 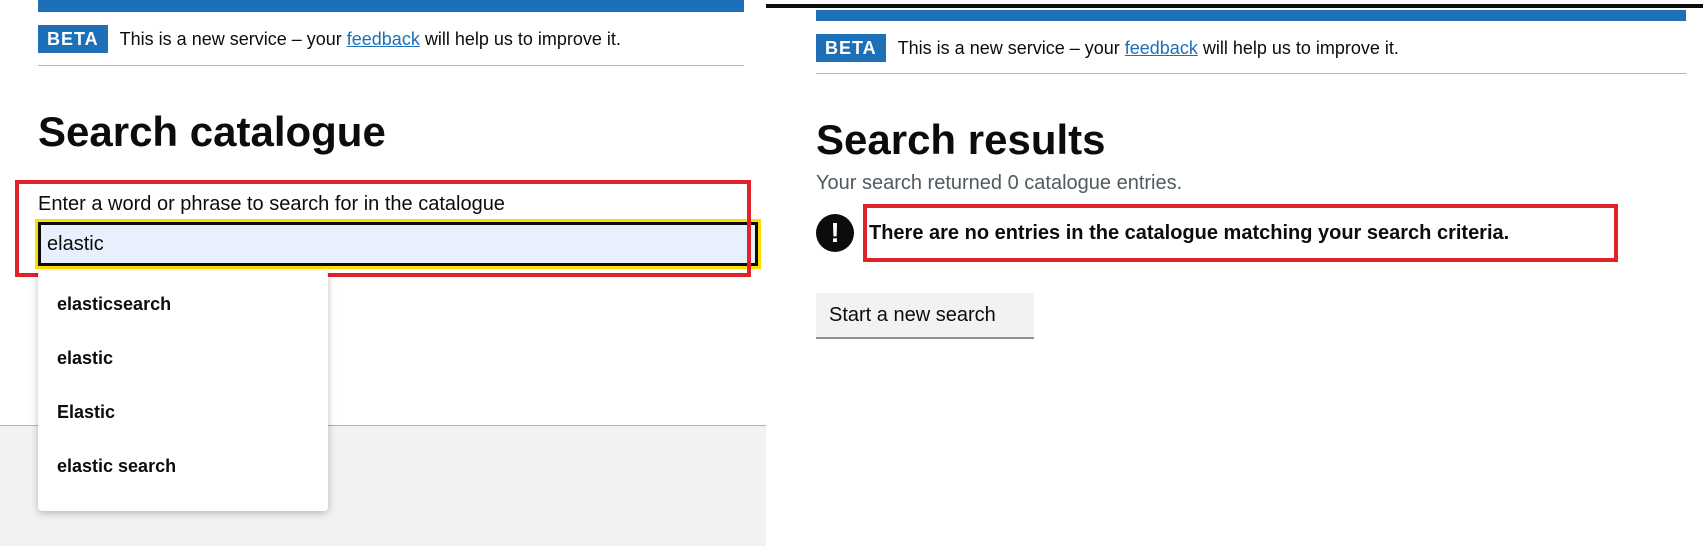 What do you see at coordinates (183, 412) in the screenshot?
I see `suggestion-item: Elastic` at bounding box center [183, 412].